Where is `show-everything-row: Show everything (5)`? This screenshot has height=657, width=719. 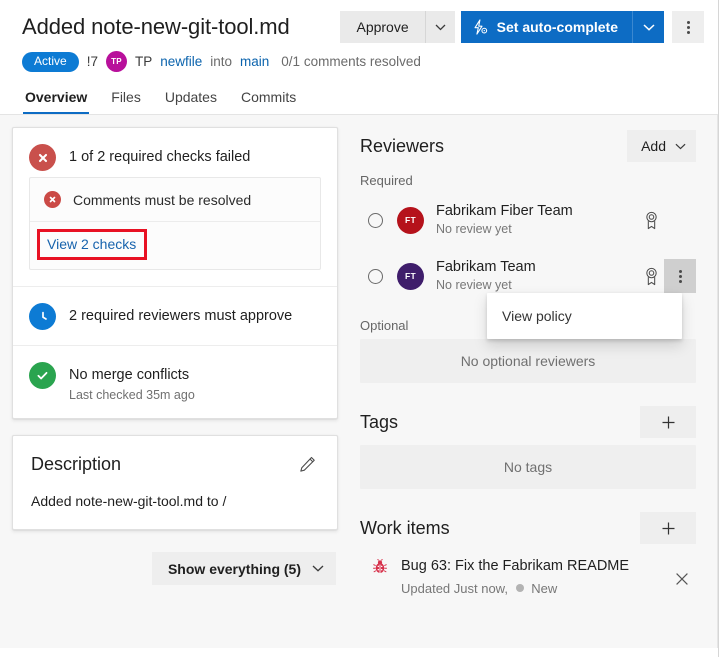 show-everything-row: Show everything (5) is located at coordinates (175, 557).